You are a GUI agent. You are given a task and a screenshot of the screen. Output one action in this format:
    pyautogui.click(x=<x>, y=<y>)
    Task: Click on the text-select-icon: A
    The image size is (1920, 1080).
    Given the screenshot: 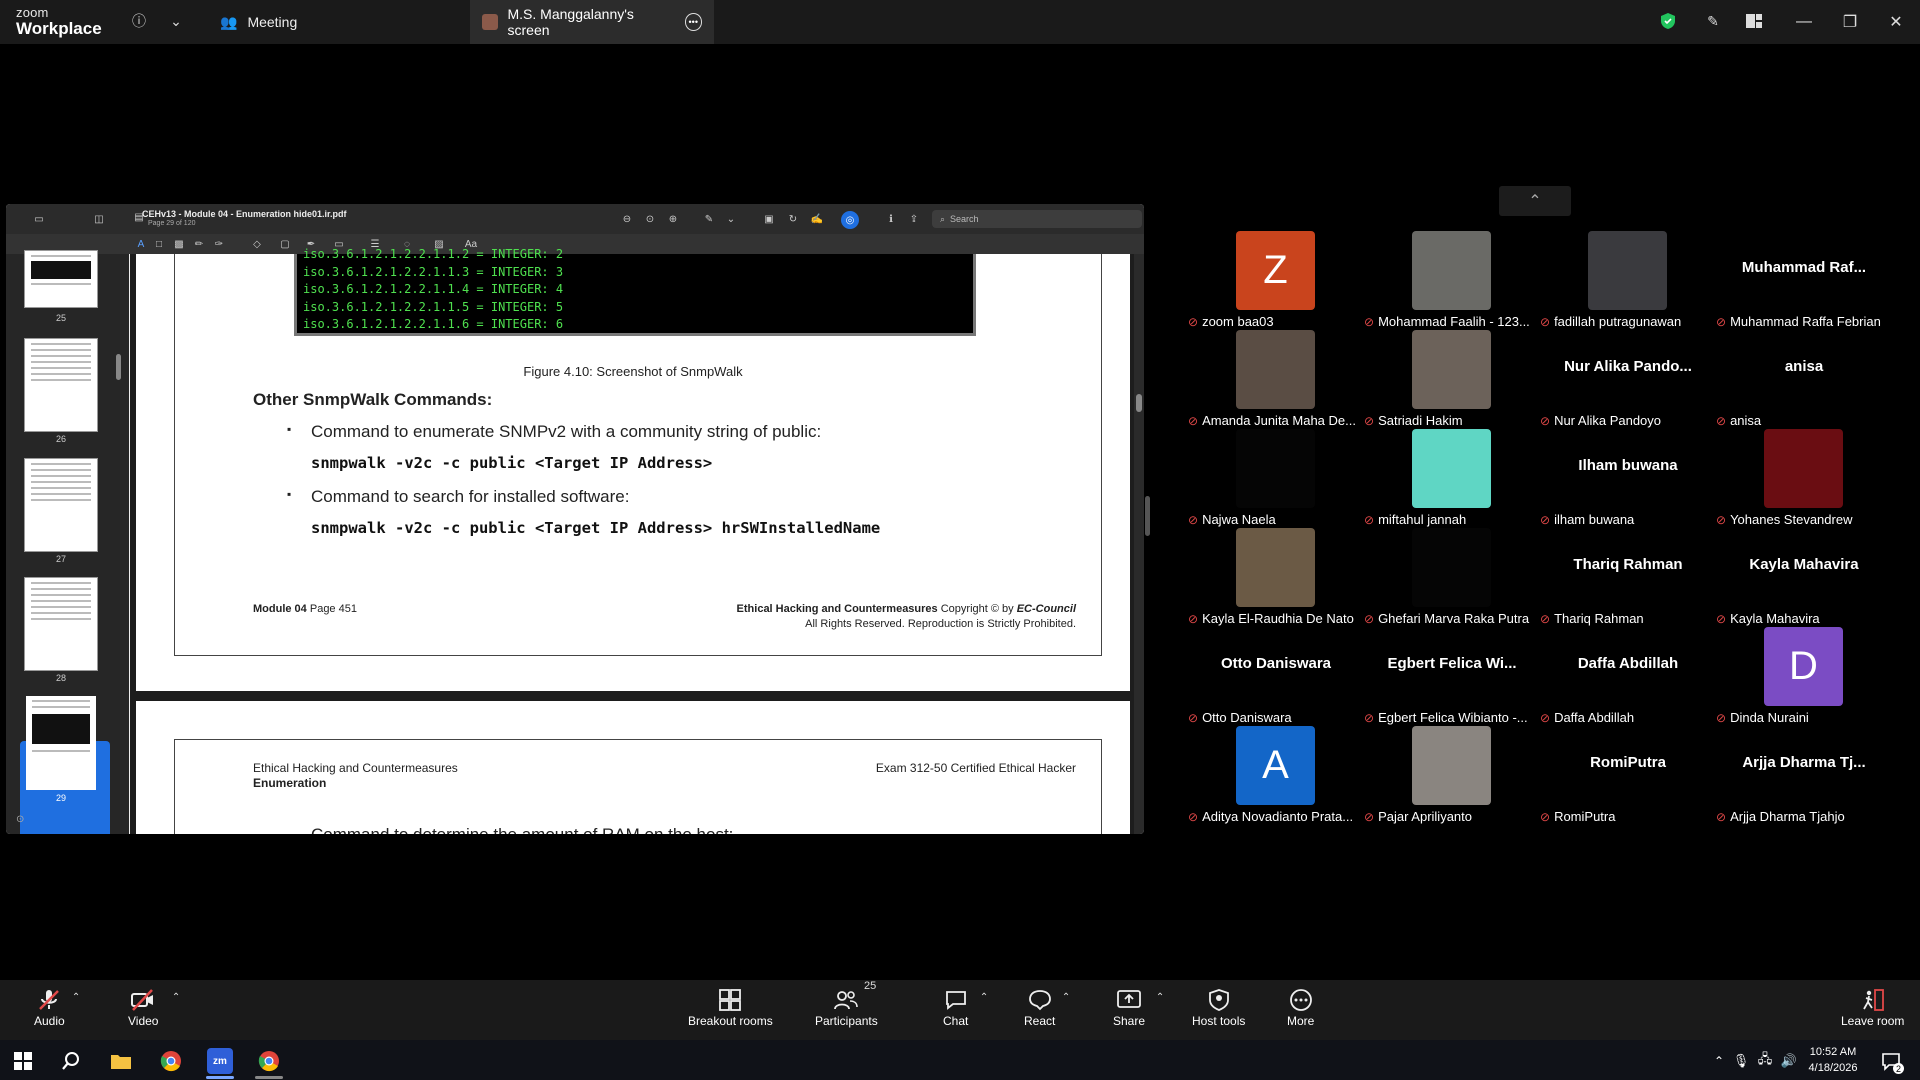 What is the action you would take?
    pyautogui.click(x=141, y=244)
    